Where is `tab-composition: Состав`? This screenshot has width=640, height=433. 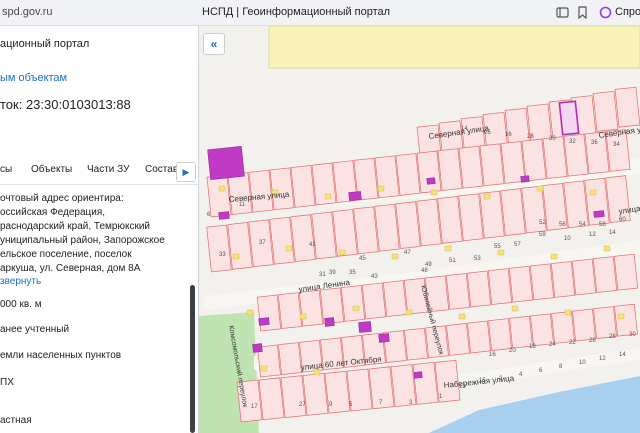 tab-composition: Состав is located at coordinates (161, 169).